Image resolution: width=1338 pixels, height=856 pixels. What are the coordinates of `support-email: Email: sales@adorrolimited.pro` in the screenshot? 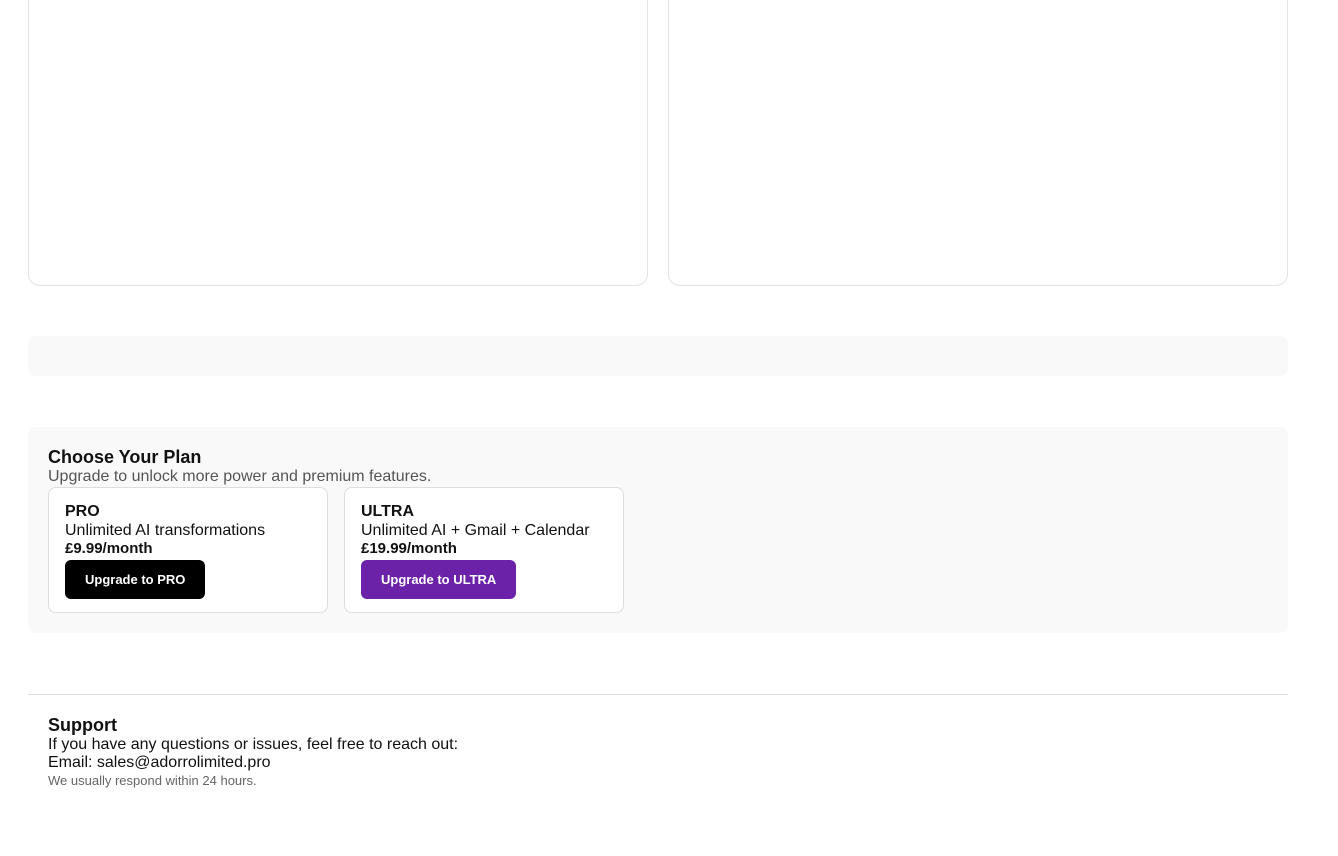 It's located at (548, 763).